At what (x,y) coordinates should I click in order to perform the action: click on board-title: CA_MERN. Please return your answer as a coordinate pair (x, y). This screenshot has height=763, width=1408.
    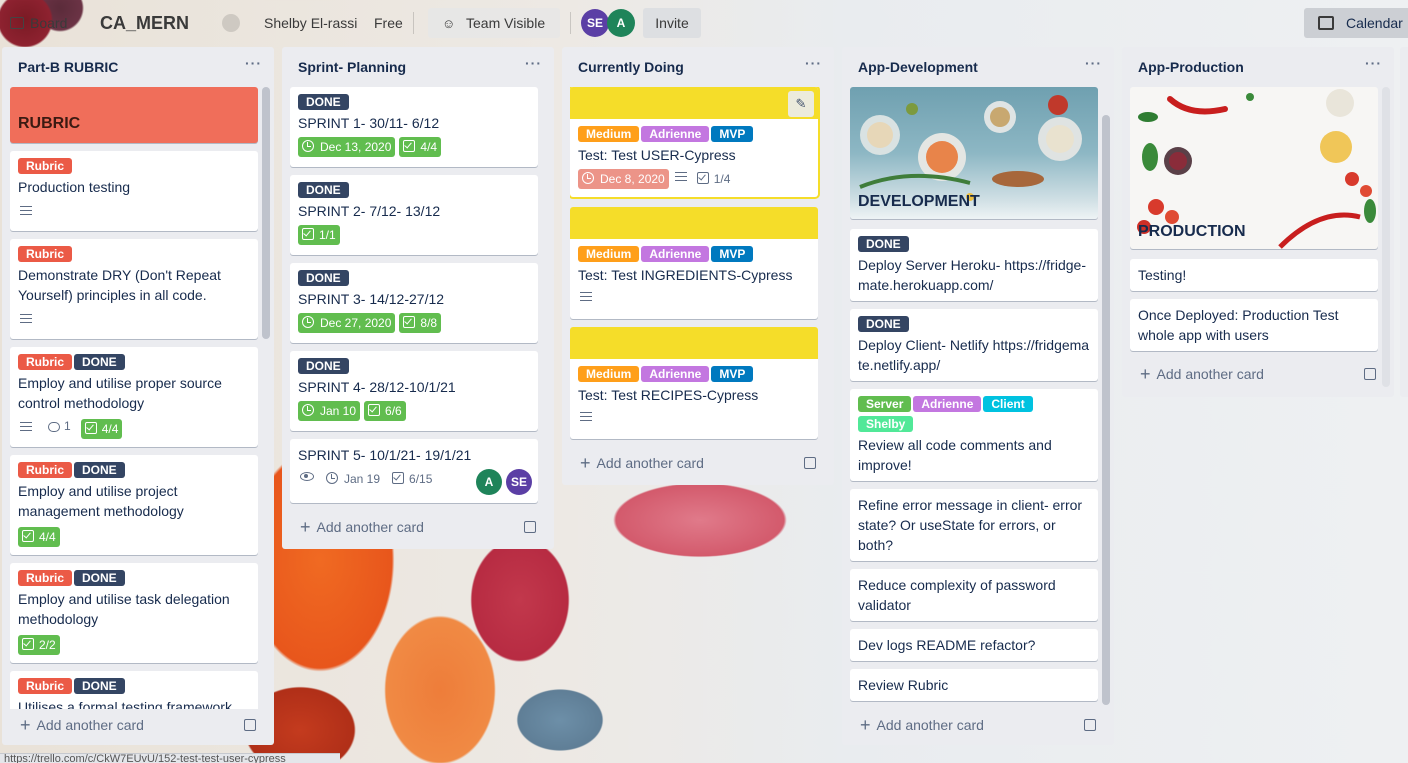
    Looking at the image, I should click on (144, 23).